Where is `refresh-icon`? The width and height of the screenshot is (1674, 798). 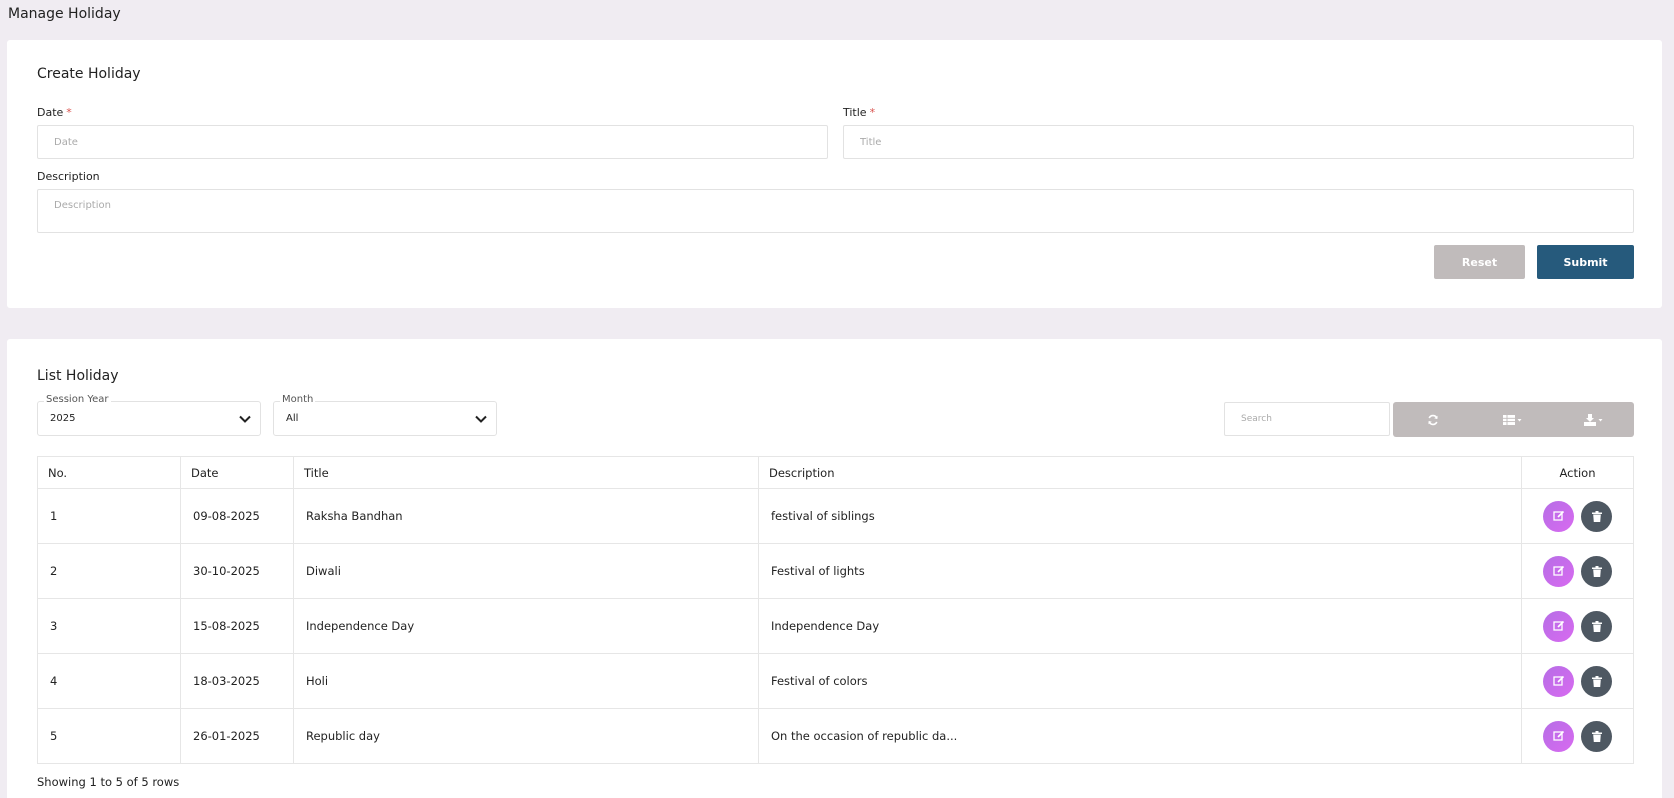
refresh-icon is located at coordinates (1433, 419).